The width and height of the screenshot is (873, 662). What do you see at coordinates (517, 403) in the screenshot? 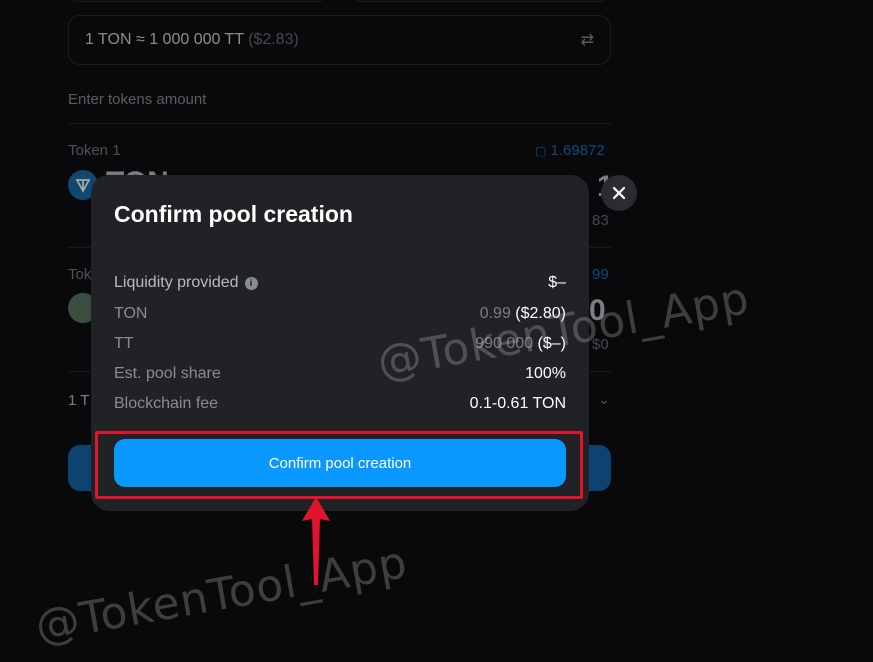
I see `fee-value: 0.1-0.61 TON` at bounding box center [517, 403].